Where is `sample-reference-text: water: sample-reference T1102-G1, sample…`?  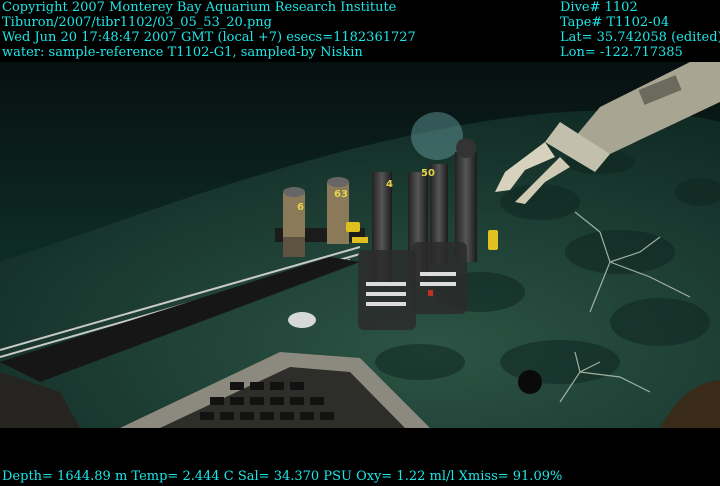 sample-reference-text: water: sample-reference T1102-G1, sample… is located at coordinates (182, 52).